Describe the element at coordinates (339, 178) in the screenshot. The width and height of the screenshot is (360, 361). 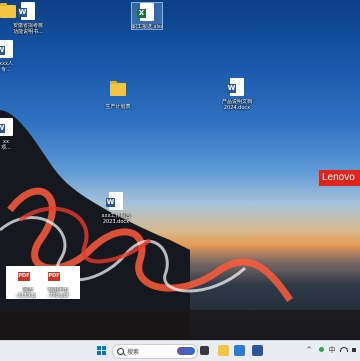
I see `lenovo-logo: Lenovo` at that location.